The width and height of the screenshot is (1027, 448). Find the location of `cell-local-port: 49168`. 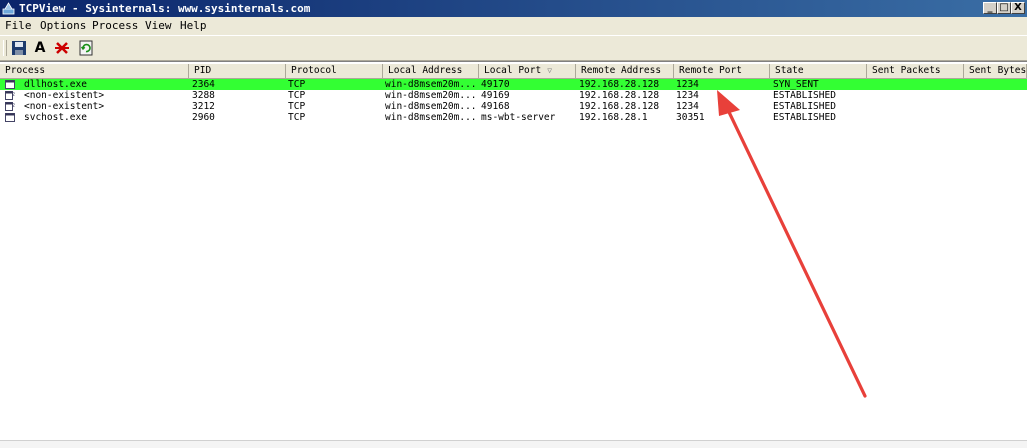

cell-local-port: 49168 is located at coordinates (495, 106).